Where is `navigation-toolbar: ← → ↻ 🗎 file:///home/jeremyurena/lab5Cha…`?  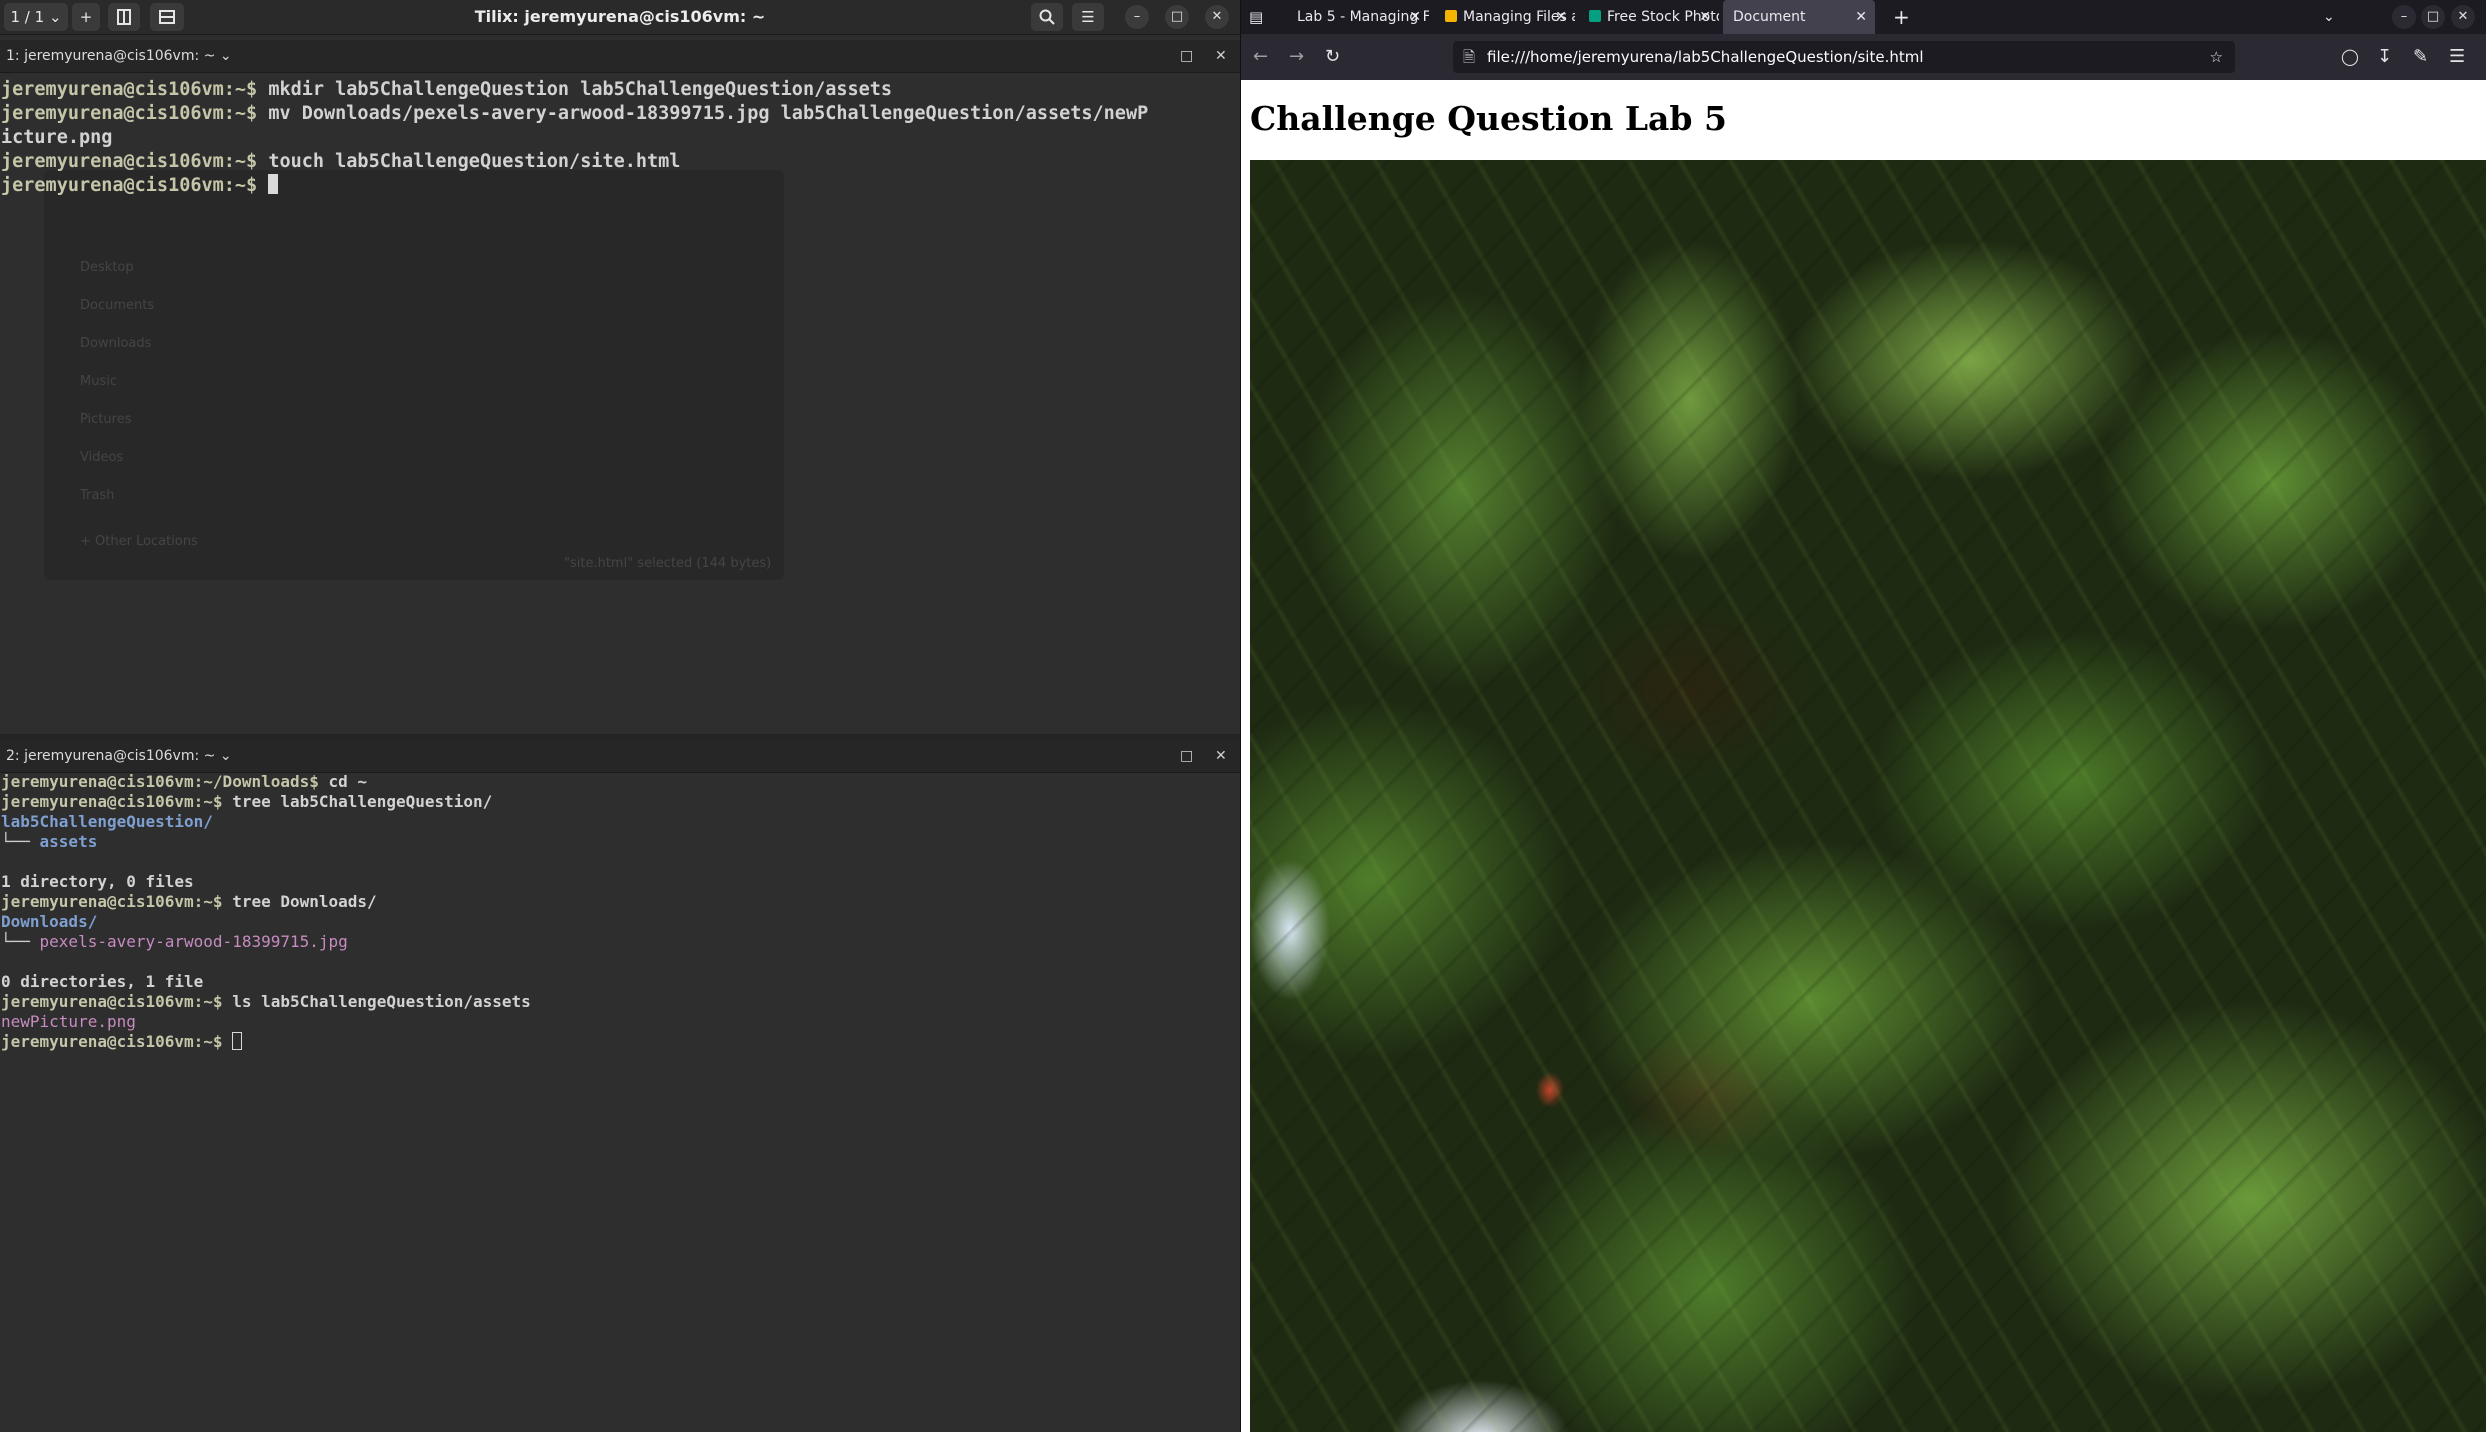
navigation-toolbar: ← → ↻ 🗎 file:///home/jeremyurena/lab5Cha… is located at coordinates (1863, 57).